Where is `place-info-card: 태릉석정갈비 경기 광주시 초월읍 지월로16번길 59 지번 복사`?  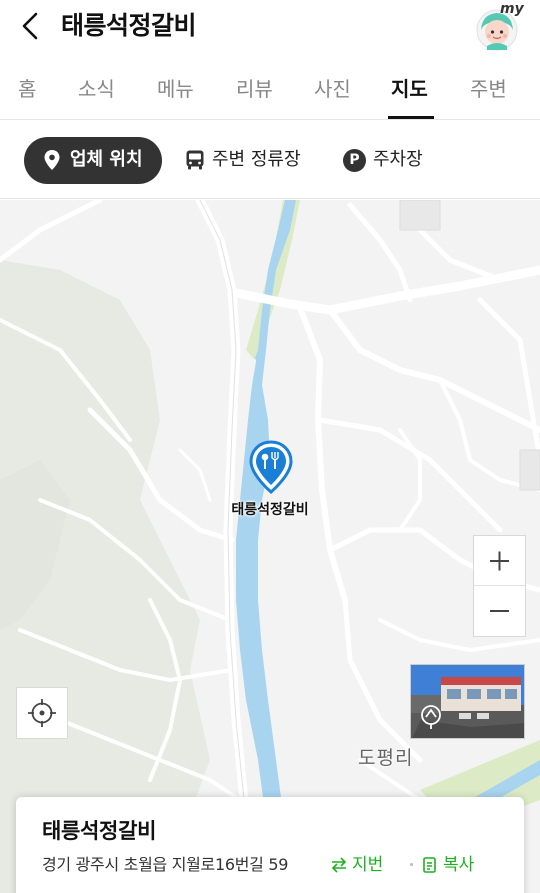
place-info-card: 태릉석정갈비 경기 광주시 초월읍 지월로16번길 59 지번 복사 is located at coordinates (270, 845).